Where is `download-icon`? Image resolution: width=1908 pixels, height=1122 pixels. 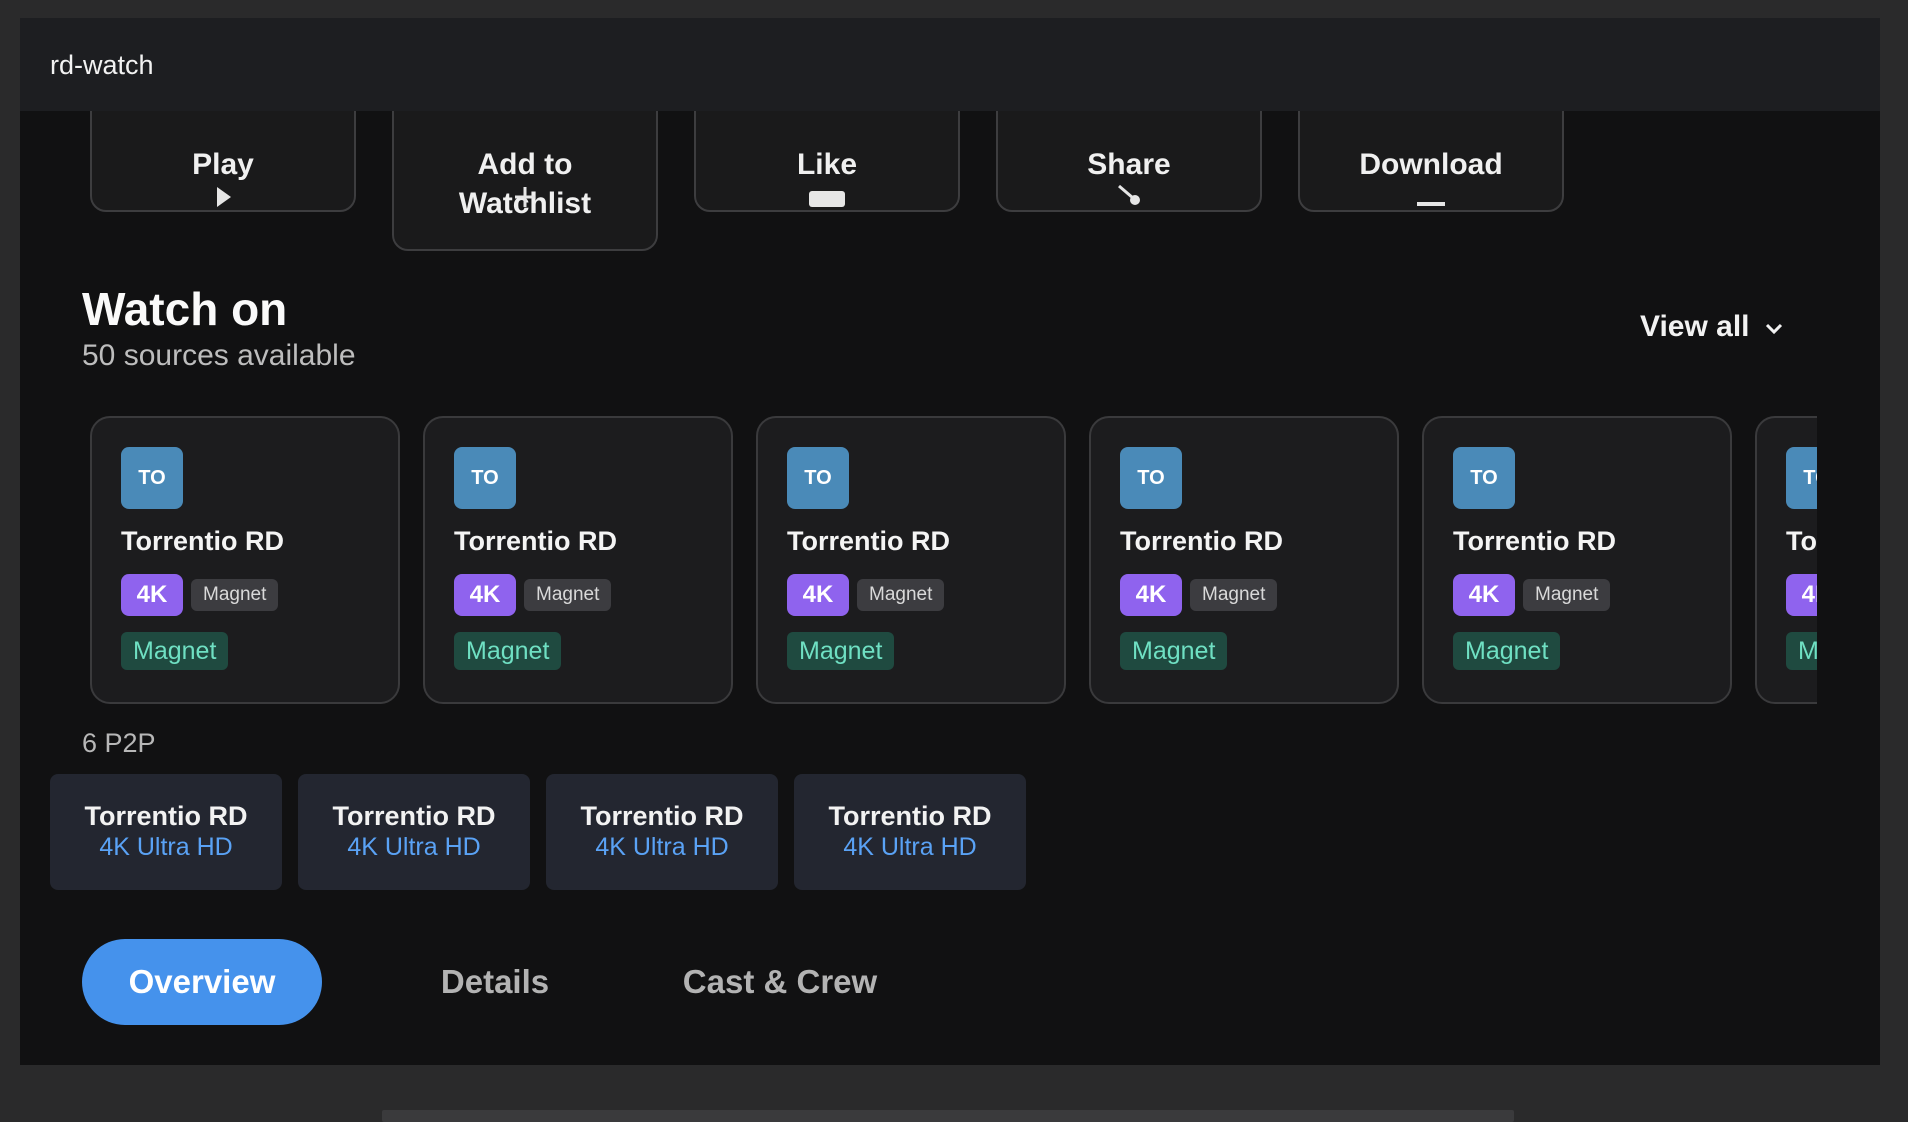
download-icon is located at coordinates (1431, 200).